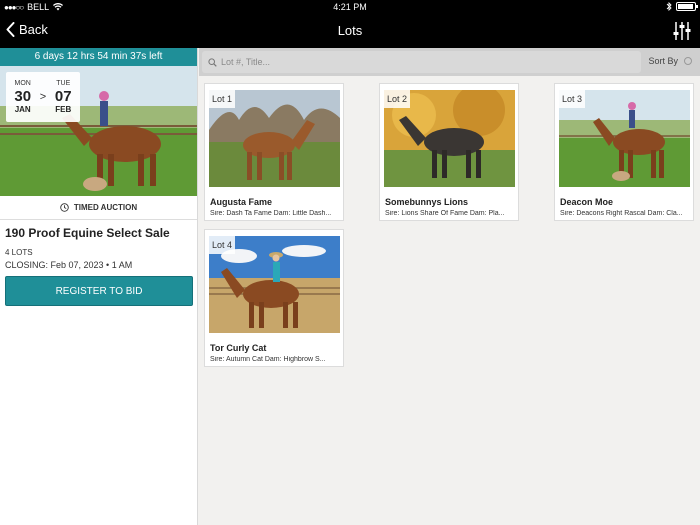 This screenshot has width=700, height=525. What do you see at coordinates (64, 207) in the screenshot?
I see `clock-icon` at bounding box center [64, 207].